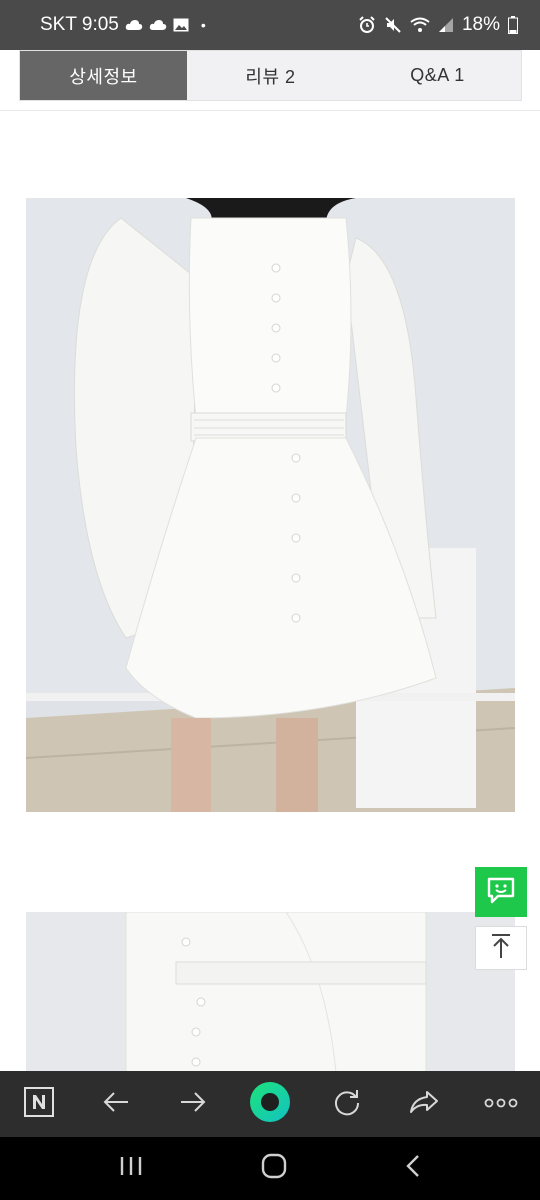  What do you see at coordinates (103, 75) in the screenshot?
I see `tab-detail-info: 상세정보` at bounding box center [103, 75].